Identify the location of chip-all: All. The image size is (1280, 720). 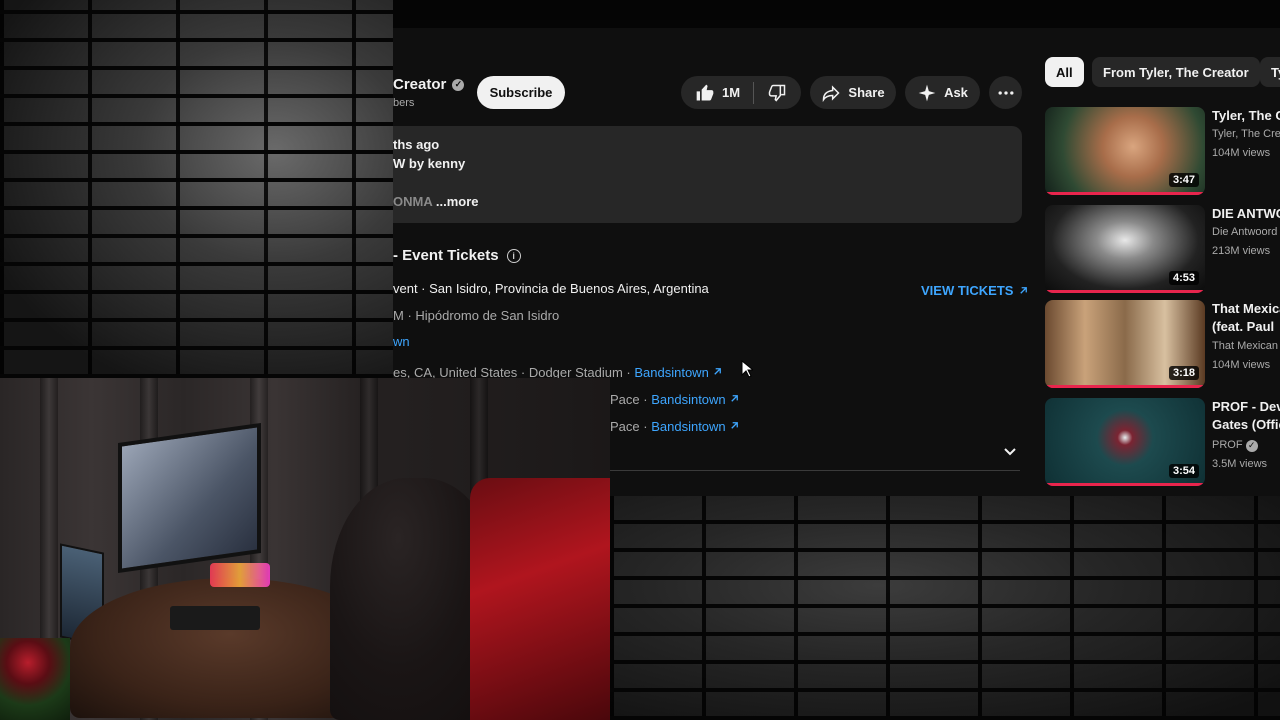
(1064, 72).